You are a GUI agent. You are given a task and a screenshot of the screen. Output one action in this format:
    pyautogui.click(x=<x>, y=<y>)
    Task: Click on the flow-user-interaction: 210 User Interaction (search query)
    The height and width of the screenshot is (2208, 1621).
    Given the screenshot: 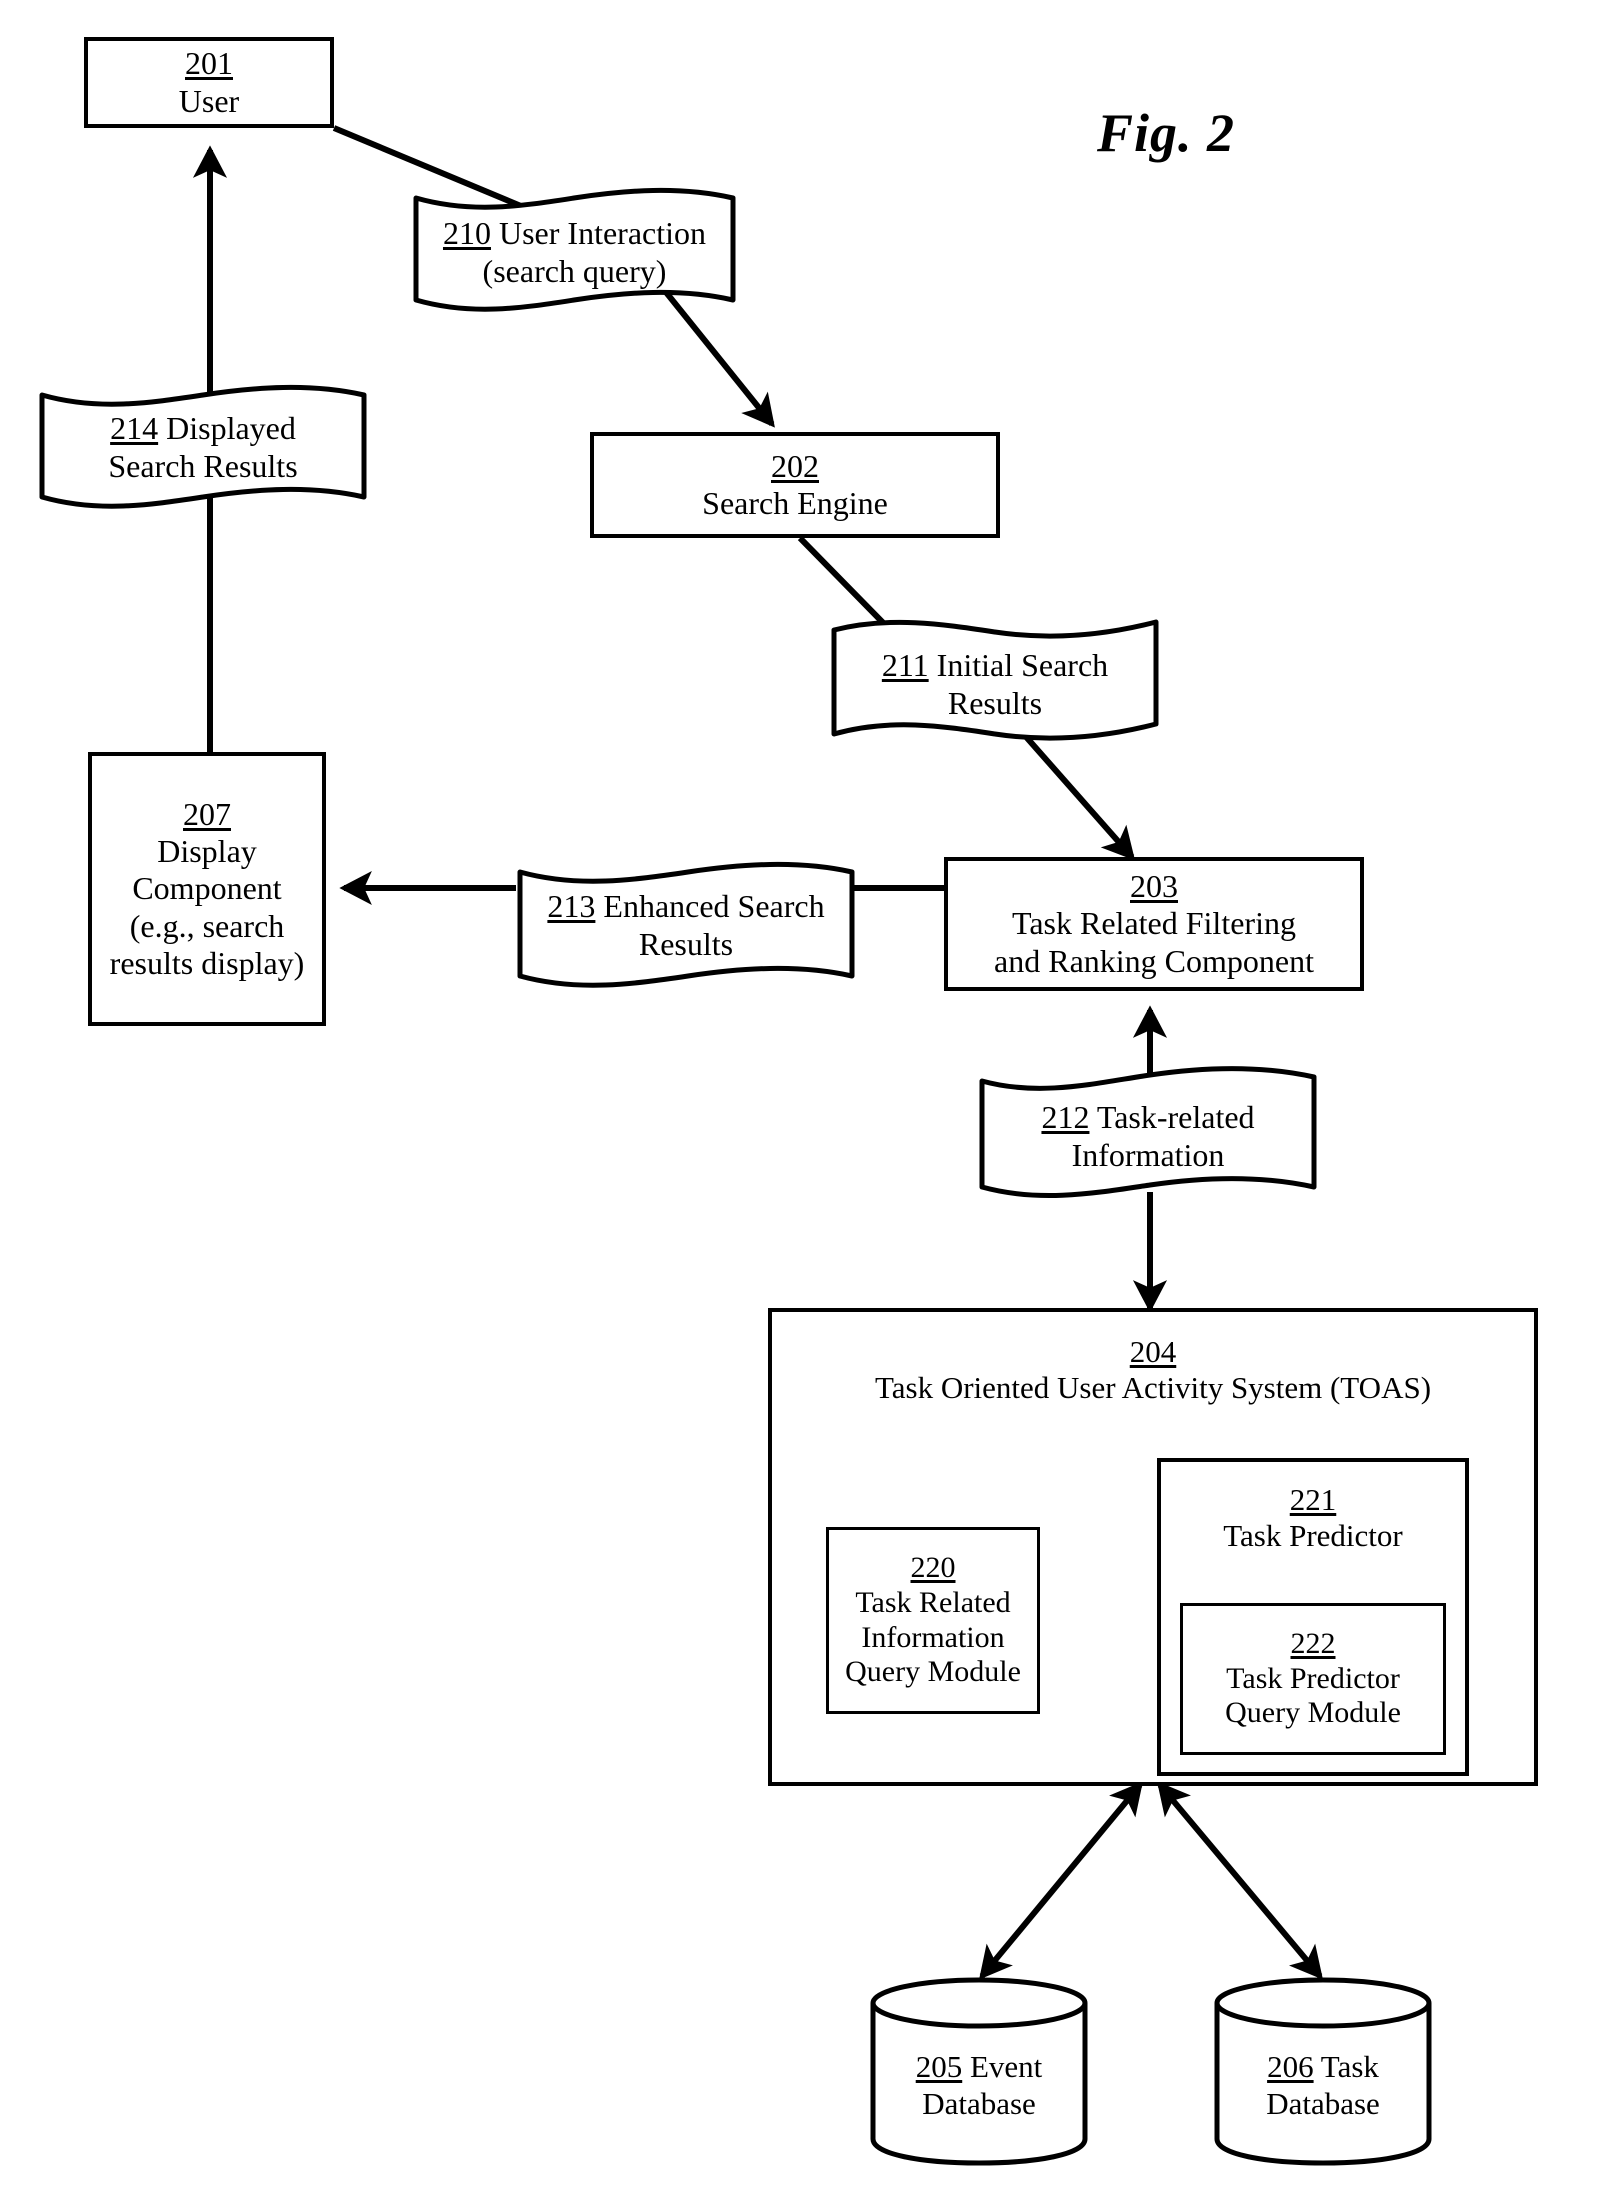 What is the action you would take?
    pyautogui.click(x=574, y=249)
    